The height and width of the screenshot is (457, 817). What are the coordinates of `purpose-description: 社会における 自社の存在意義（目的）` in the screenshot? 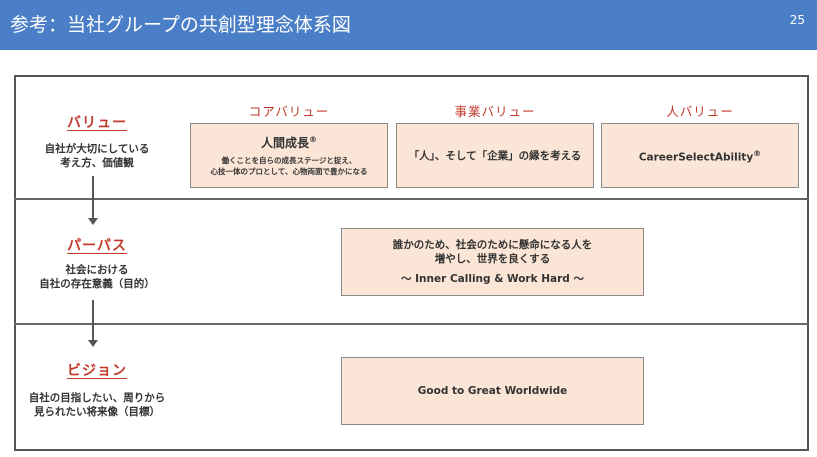 It's located at (97, 277).